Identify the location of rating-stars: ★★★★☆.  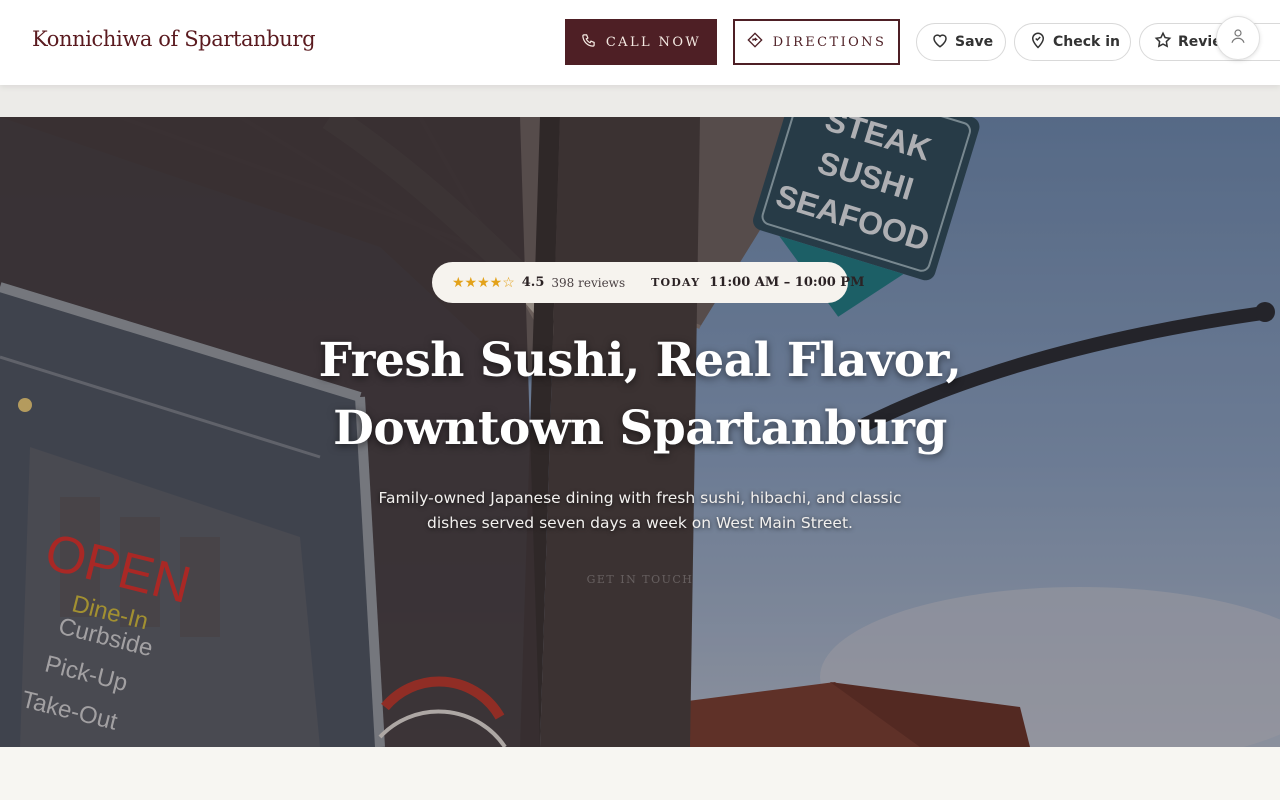
(483, 282).